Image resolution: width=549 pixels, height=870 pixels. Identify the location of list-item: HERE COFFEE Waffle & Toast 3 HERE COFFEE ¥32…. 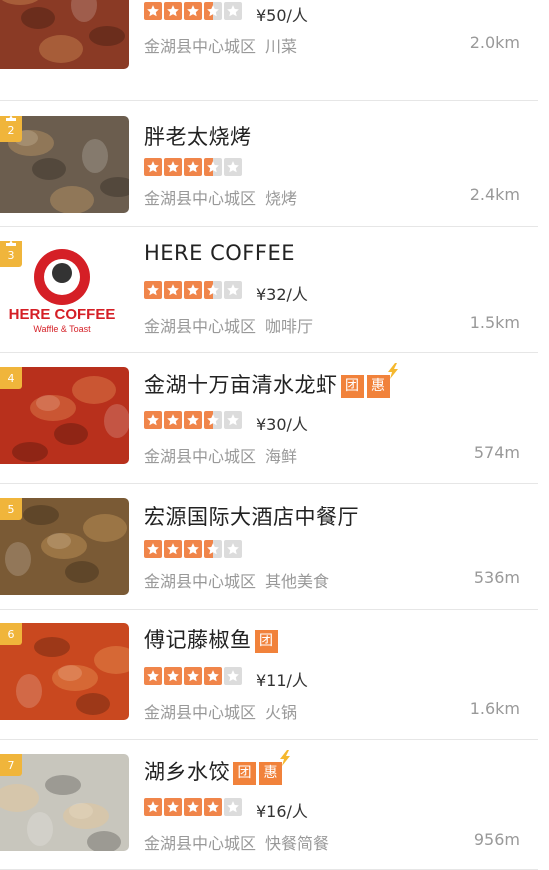
(269, 290).